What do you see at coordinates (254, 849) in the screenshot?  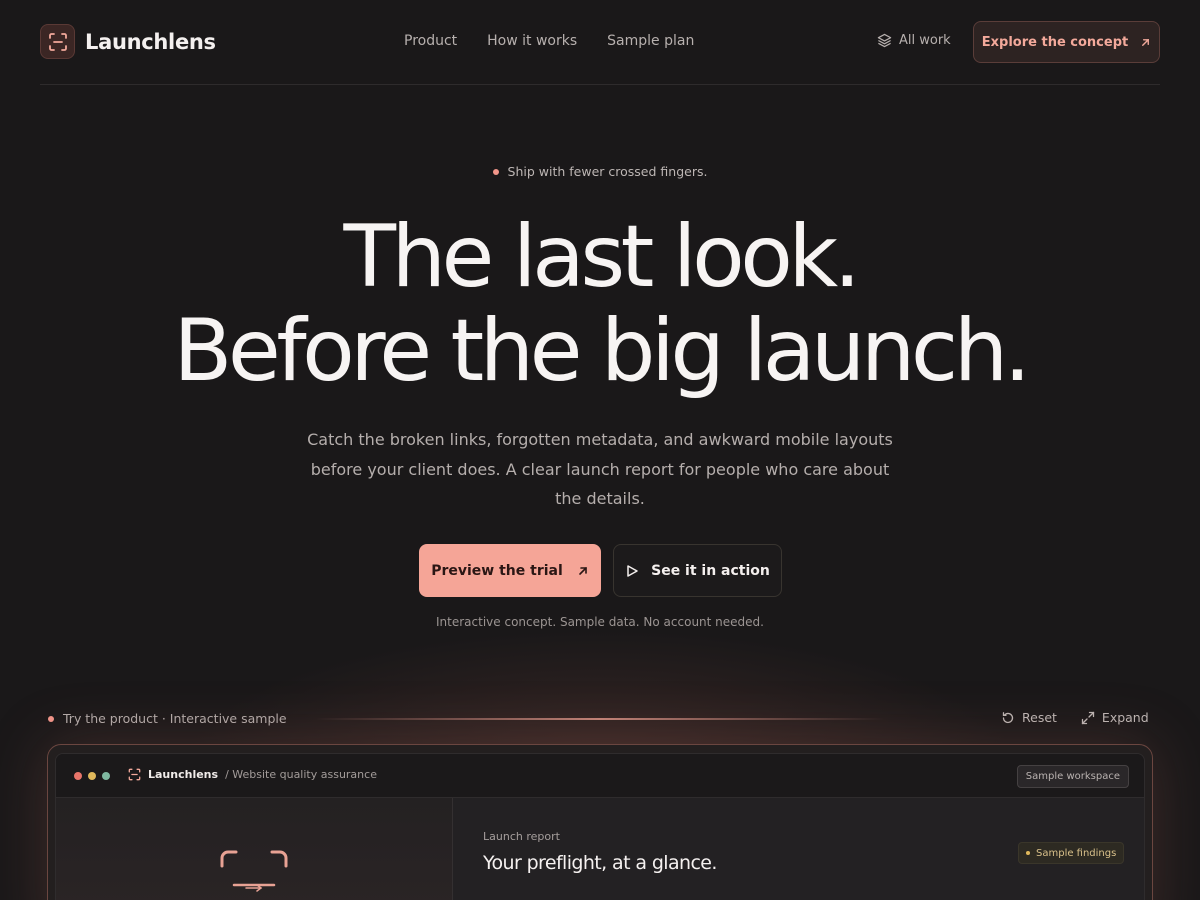 I see `scanner-pane` at bounding box center [254, 849].